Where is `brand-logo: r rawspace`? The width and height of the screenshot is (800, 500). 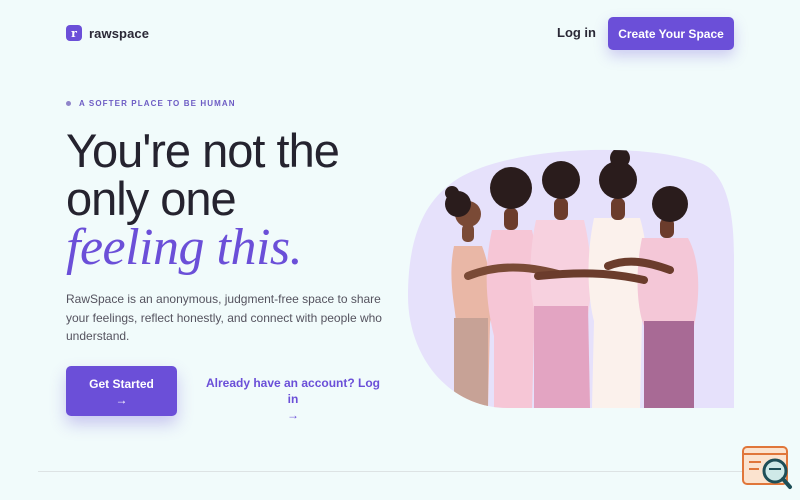
brand-logo: r rawspace is located at coordinates (107, 33).